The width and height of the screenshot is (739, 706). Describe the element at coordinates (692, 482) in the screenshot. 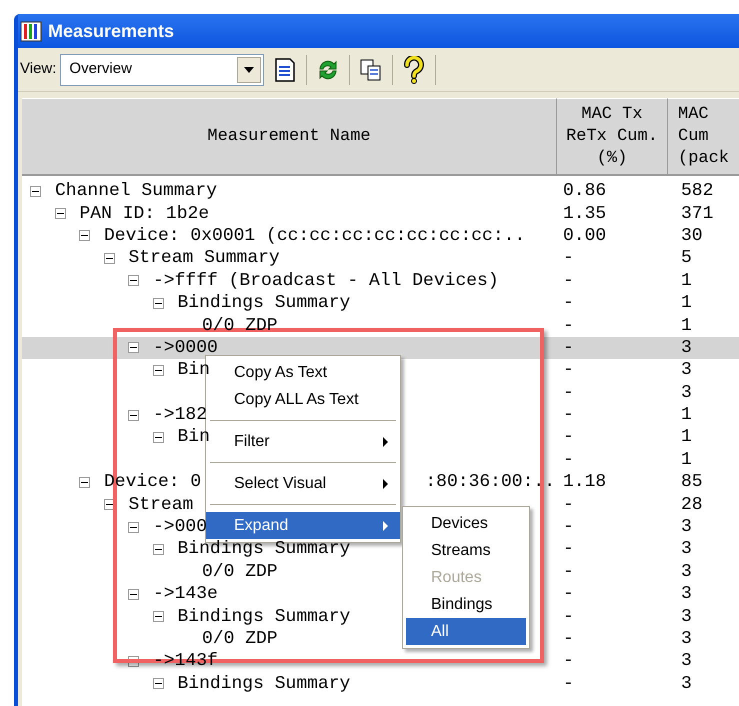

I see `table-cell-text: 85` at that location.